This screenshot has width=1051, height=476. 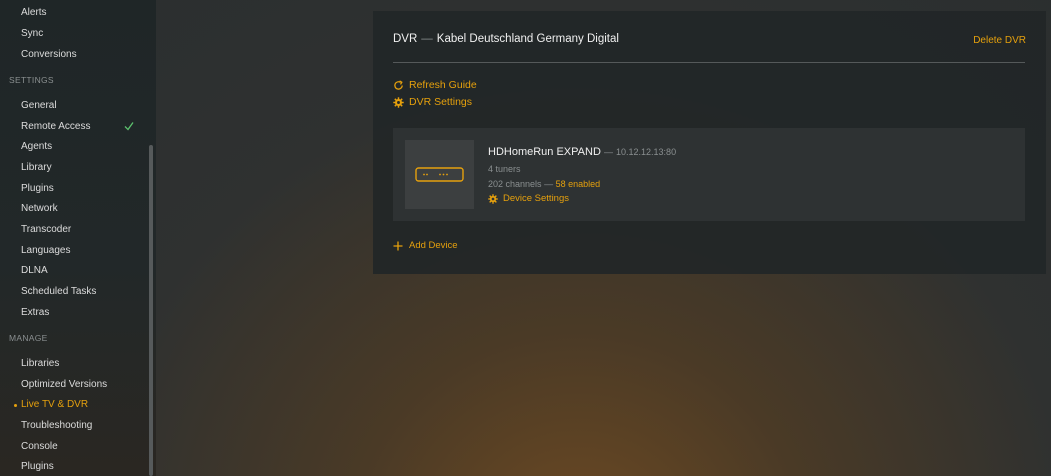 I want to click on add-device-button: Add Device, so click(x=425, y=245).